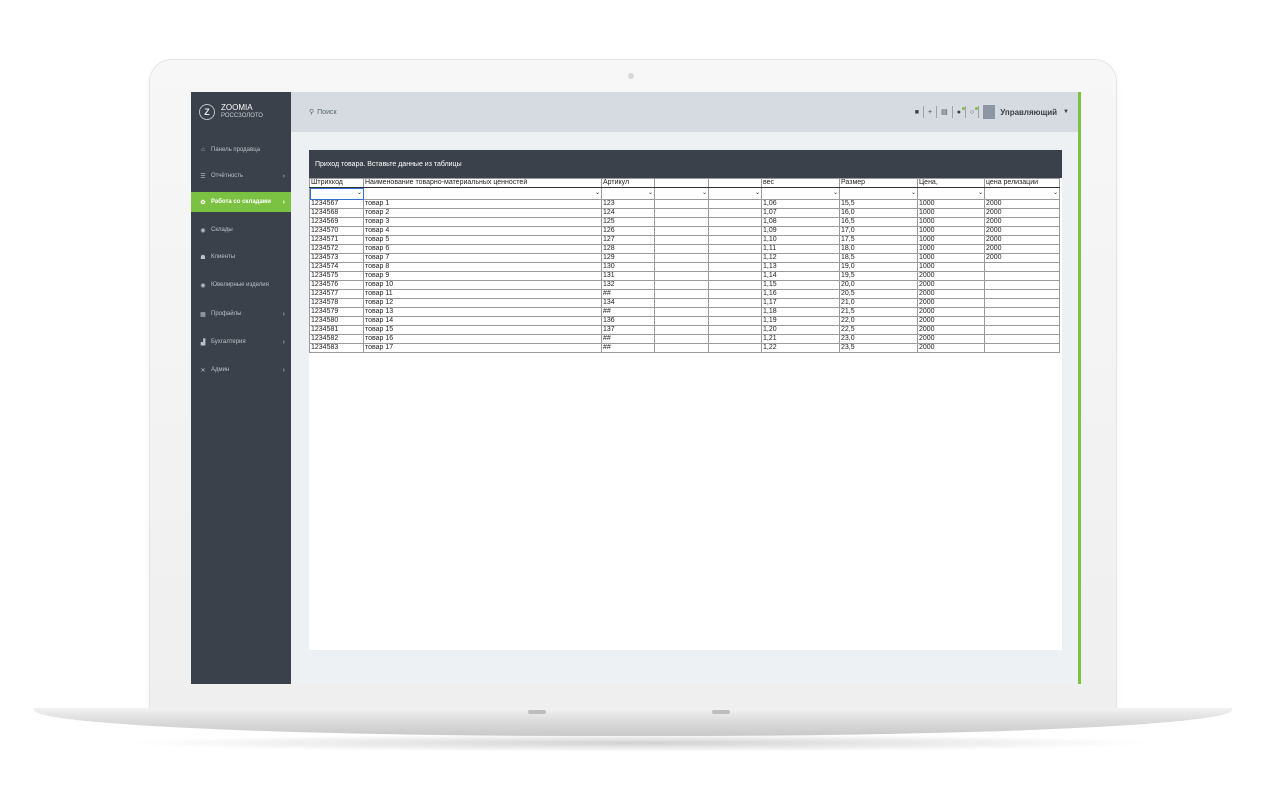 This screenshot has height=812, width=1284. Describe the element at coordinates (482, 222) in the screenshot. I see `table-cell: товар 3` at that location.